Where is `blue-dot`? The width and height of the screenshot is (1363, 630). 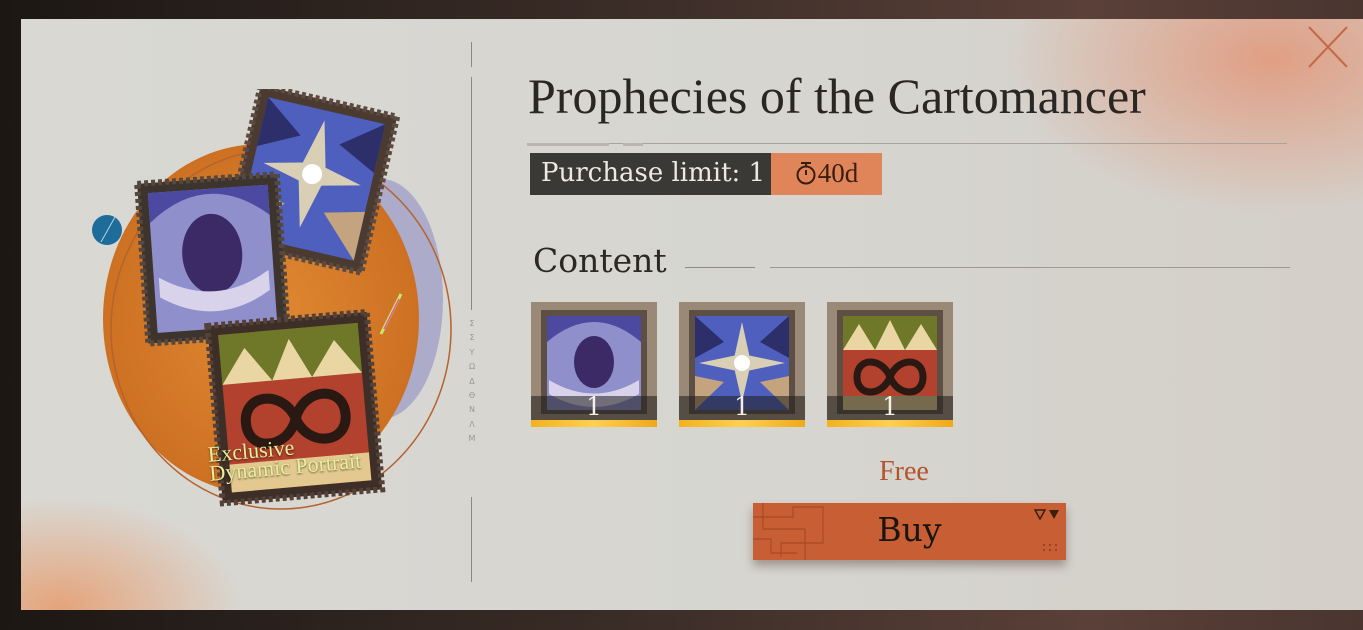 blue-dot is located at coordinates (107, 230).